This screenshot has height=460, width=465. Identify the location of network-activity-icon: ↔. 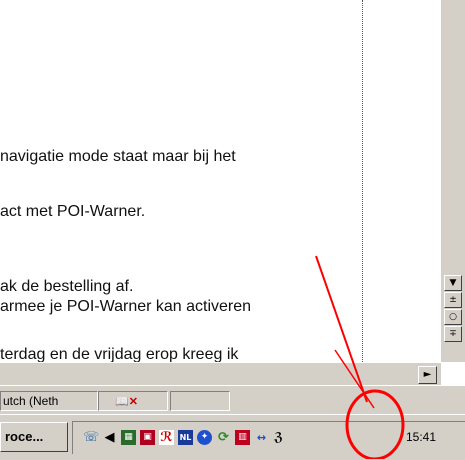
(261, 437).